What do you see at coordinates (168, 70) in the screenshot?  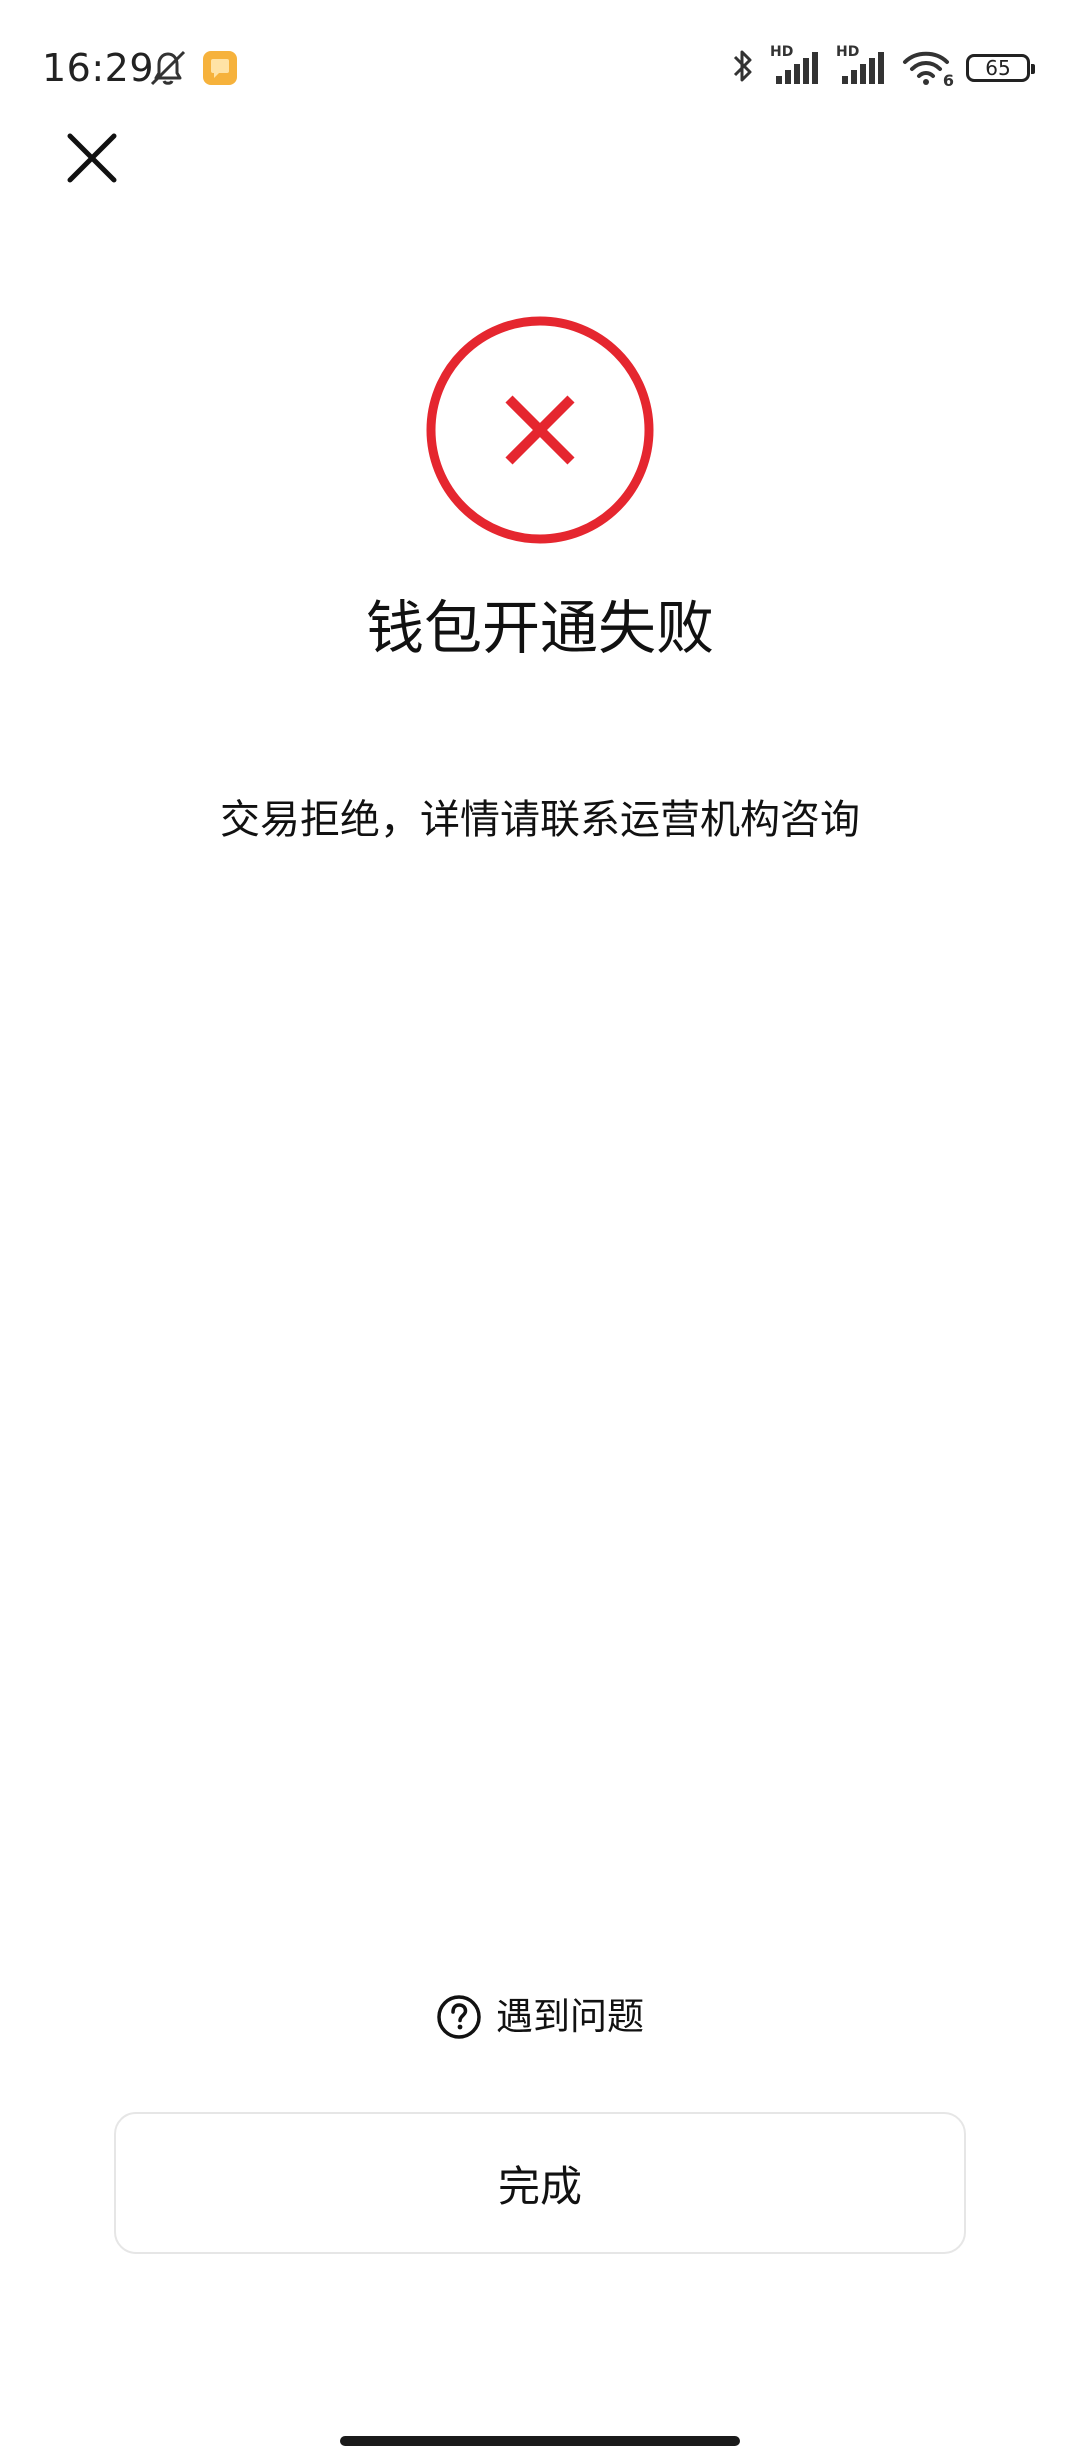 I see `mute-icon` at bounding box center [168, 70].